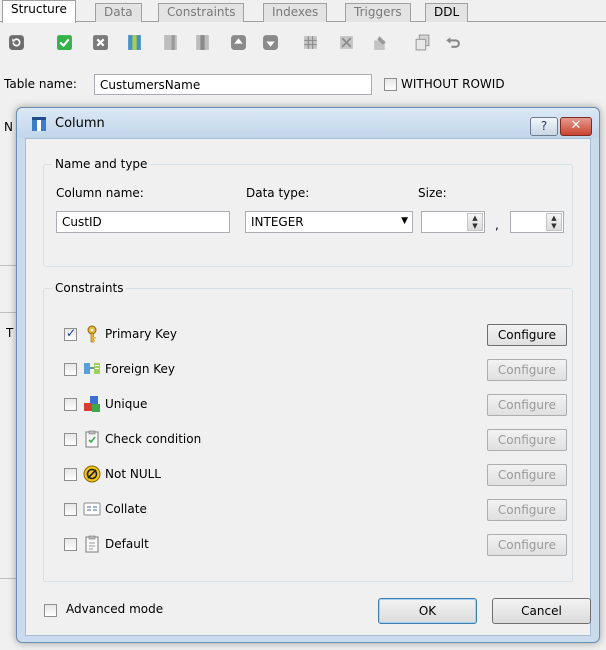  I want to click on column-name-input: CustID, so click(143, 222).